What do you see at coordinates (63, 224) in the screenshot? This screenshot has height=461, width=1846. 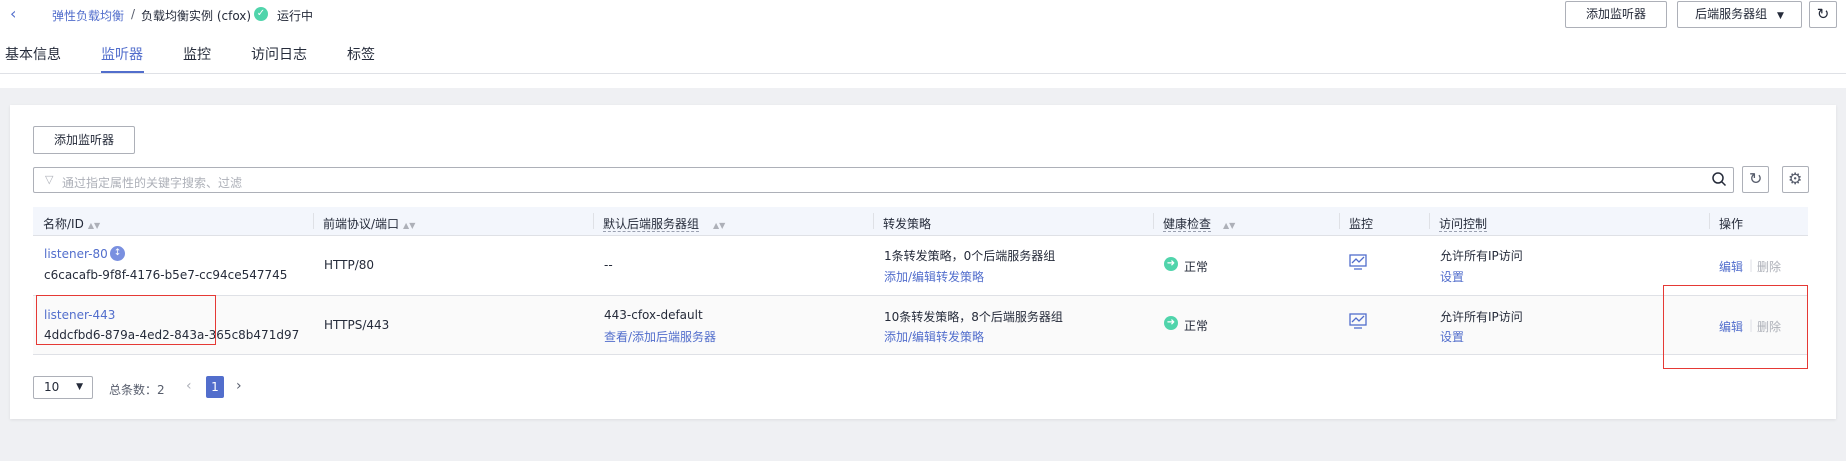 I see `column-label: 名称/ID` at bounding box center [63, 224].